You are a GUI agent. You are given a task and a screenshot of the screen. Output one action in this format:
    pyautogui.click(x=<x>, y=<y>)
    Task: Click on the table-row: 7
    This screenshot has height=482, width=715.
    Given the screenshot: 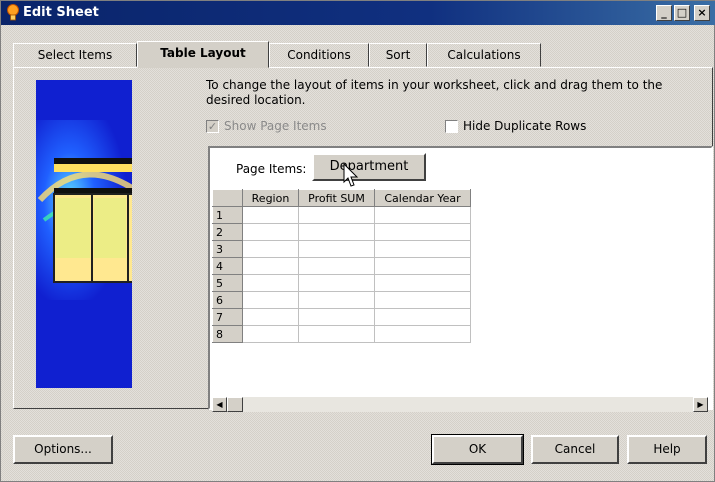 What is the action you would take?
    pyautogui.click(x=341, y=317)
    